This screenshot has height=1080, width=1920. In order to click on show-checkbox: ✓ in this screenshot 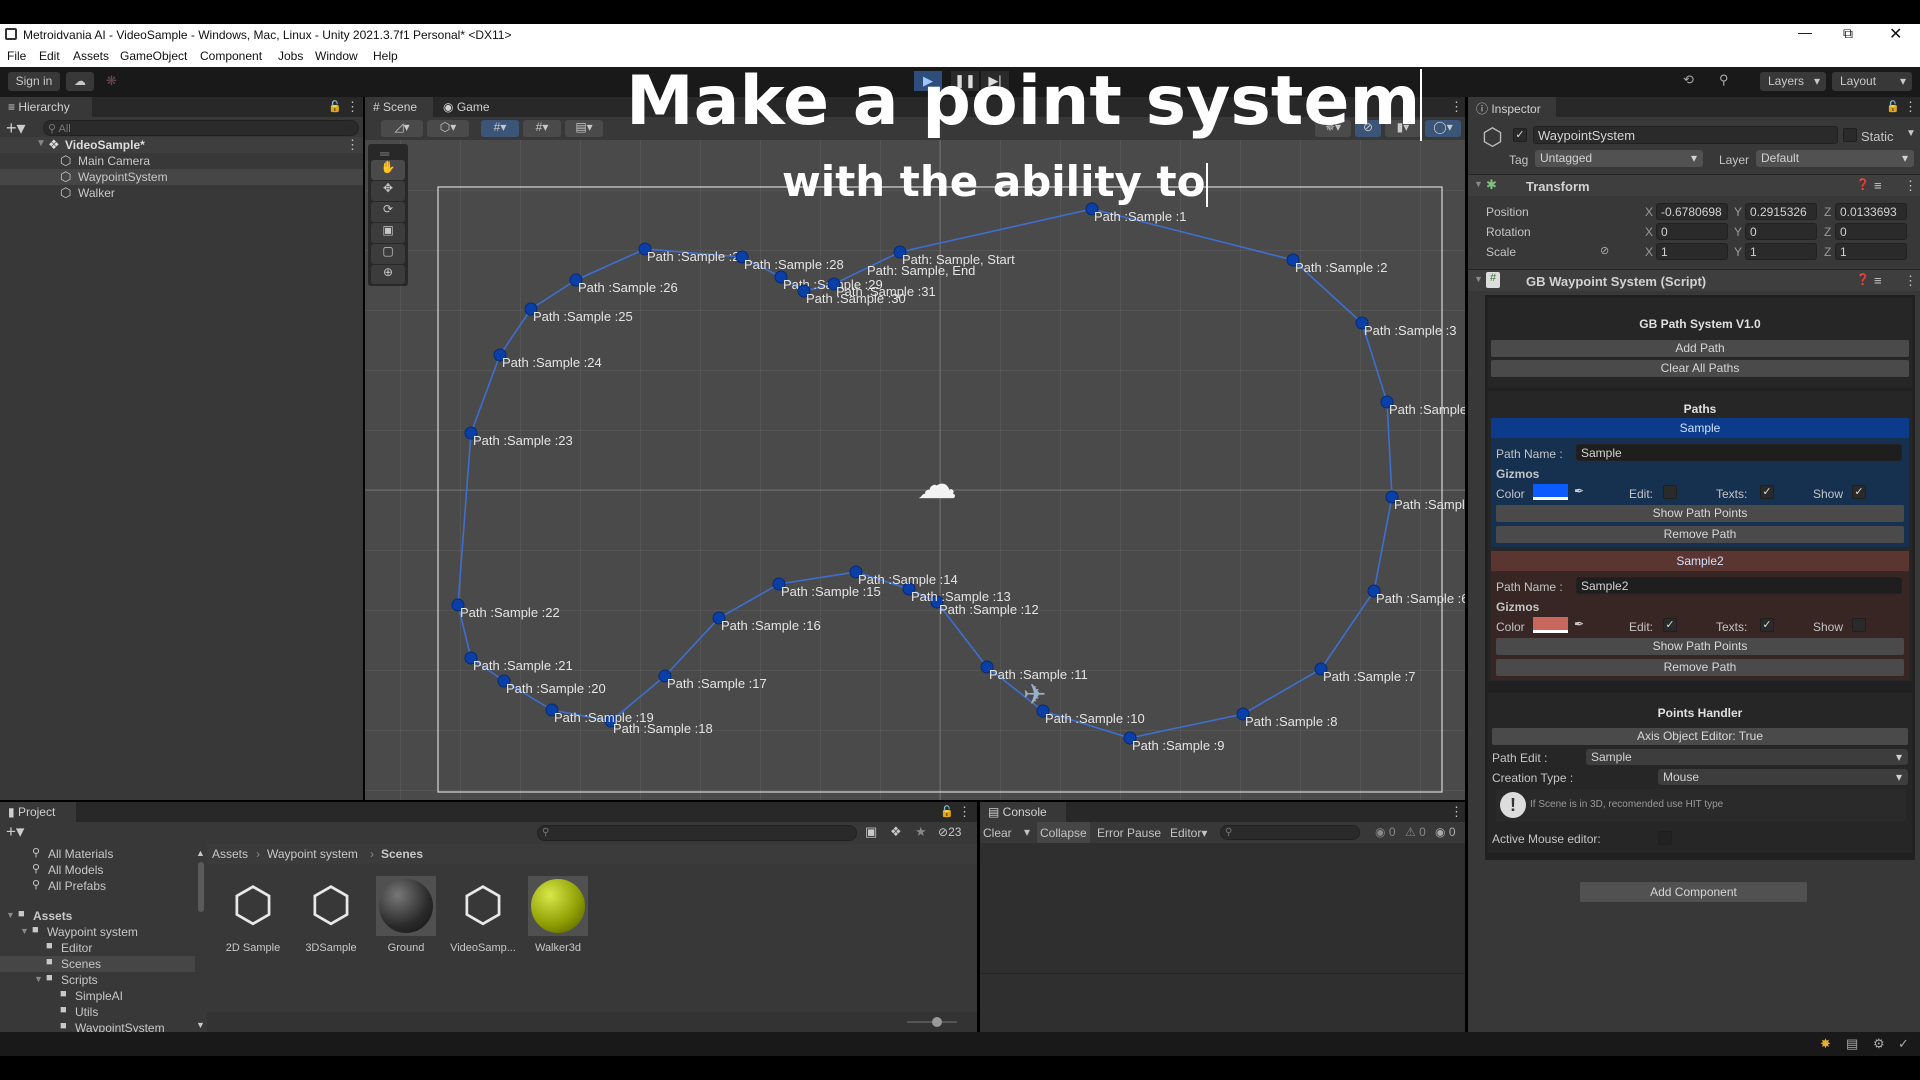, I will do `click(1859, 492)`.